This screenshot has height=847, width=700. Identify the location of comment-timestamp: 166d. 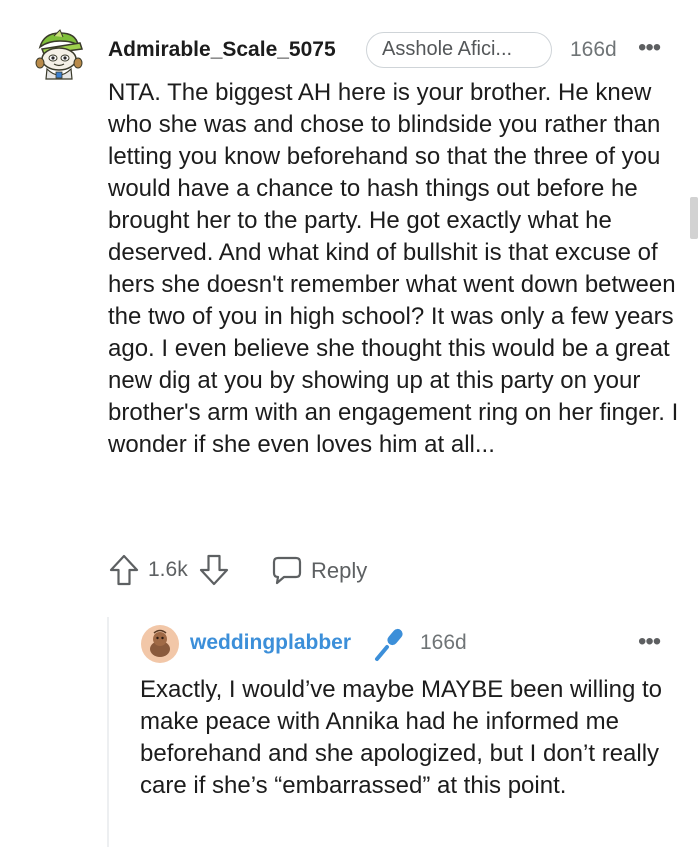
(593, 49).